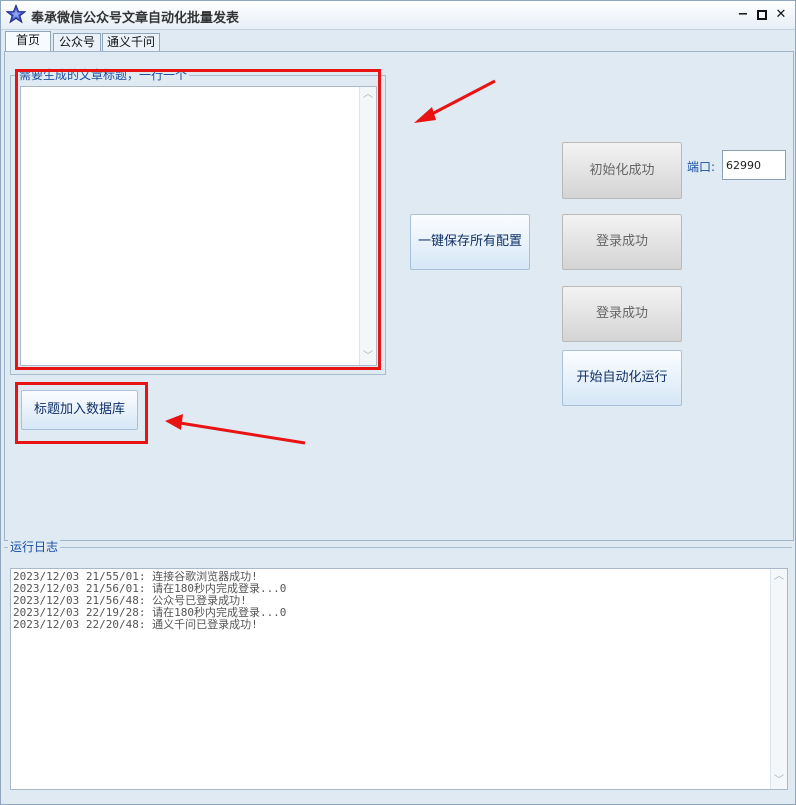  What do you see at coordinates (622, 314) in the screenshot?
I see `login-button-2: 登录成功` at bounding box center [622, 314].